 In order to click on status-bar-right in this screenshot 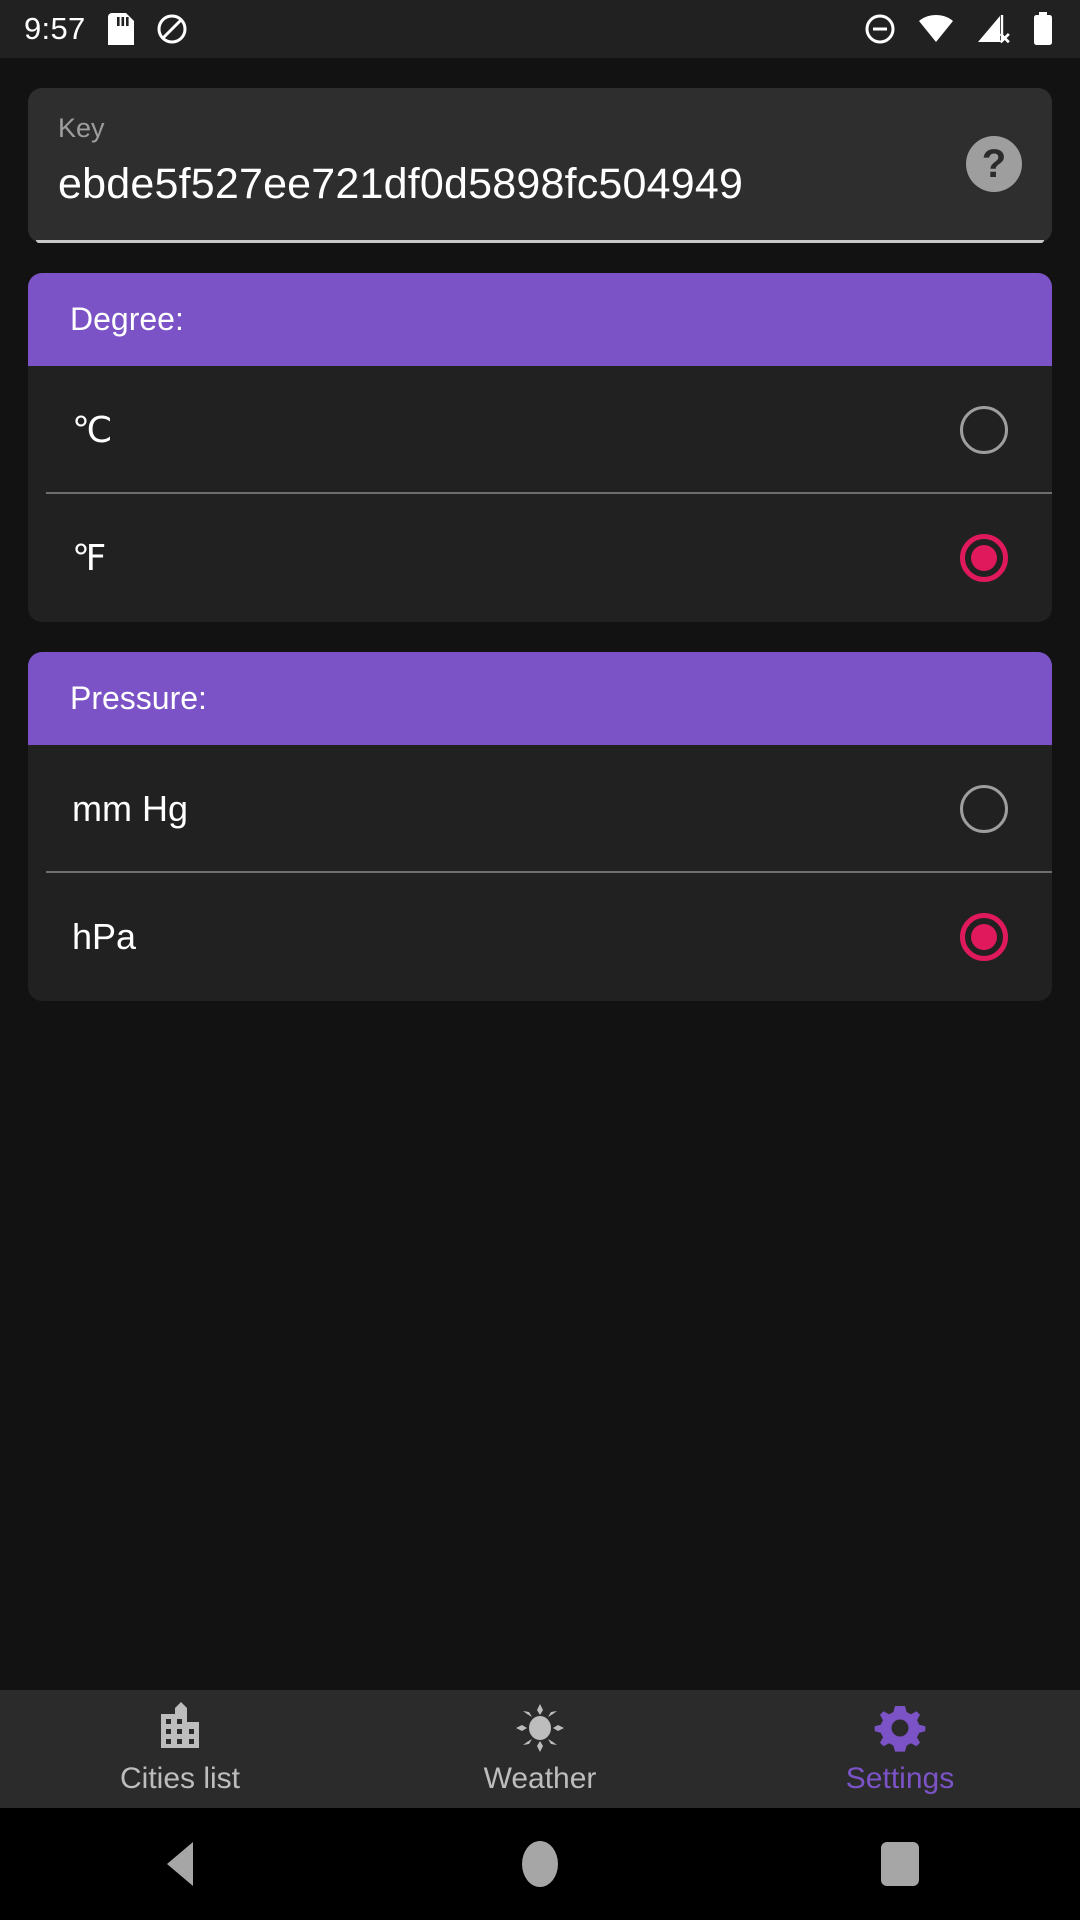, I will do `click(959, 29)`.